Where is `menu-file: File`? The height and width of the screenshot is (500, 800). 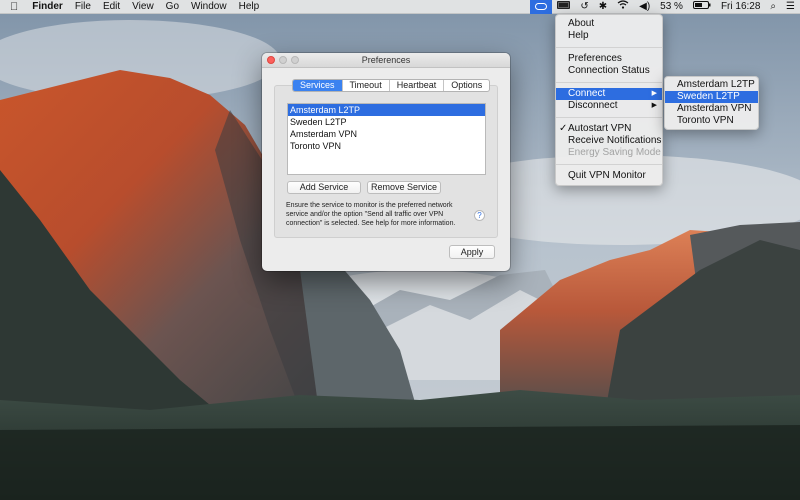 menu-file: File is located at coordinates (83, 7).